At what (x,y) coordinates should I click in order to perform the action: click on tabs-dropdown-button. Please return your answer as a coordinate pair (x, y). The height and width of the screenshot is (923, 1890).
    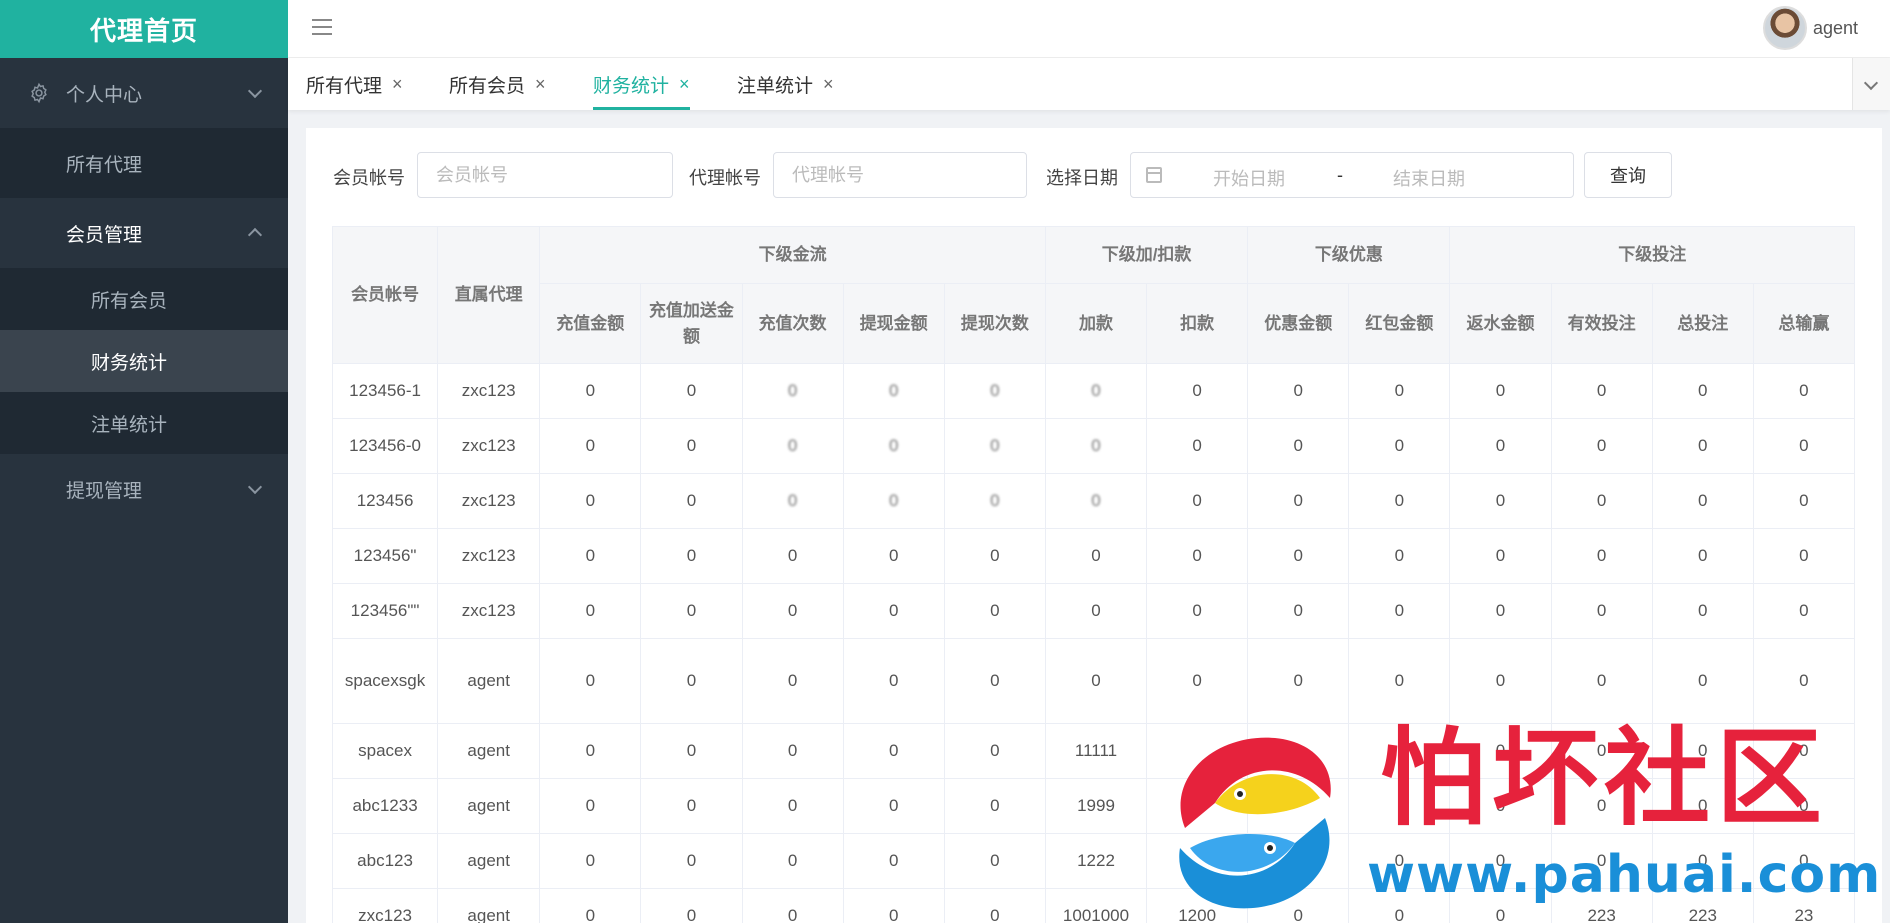
    Looking at the image, I should click on (1871, 84).